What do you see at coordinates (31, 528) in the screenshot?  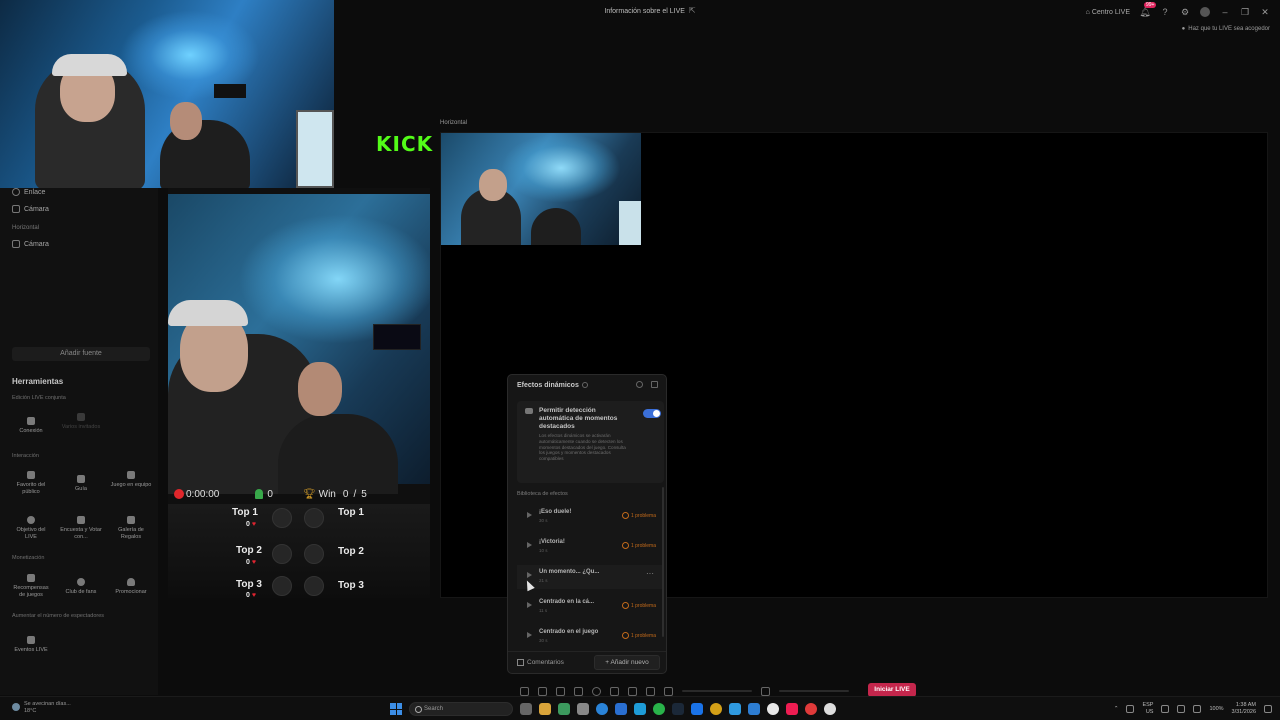 I see `tool-live-goal: Objetivo del LIVE` at bounding box center [31, 528].